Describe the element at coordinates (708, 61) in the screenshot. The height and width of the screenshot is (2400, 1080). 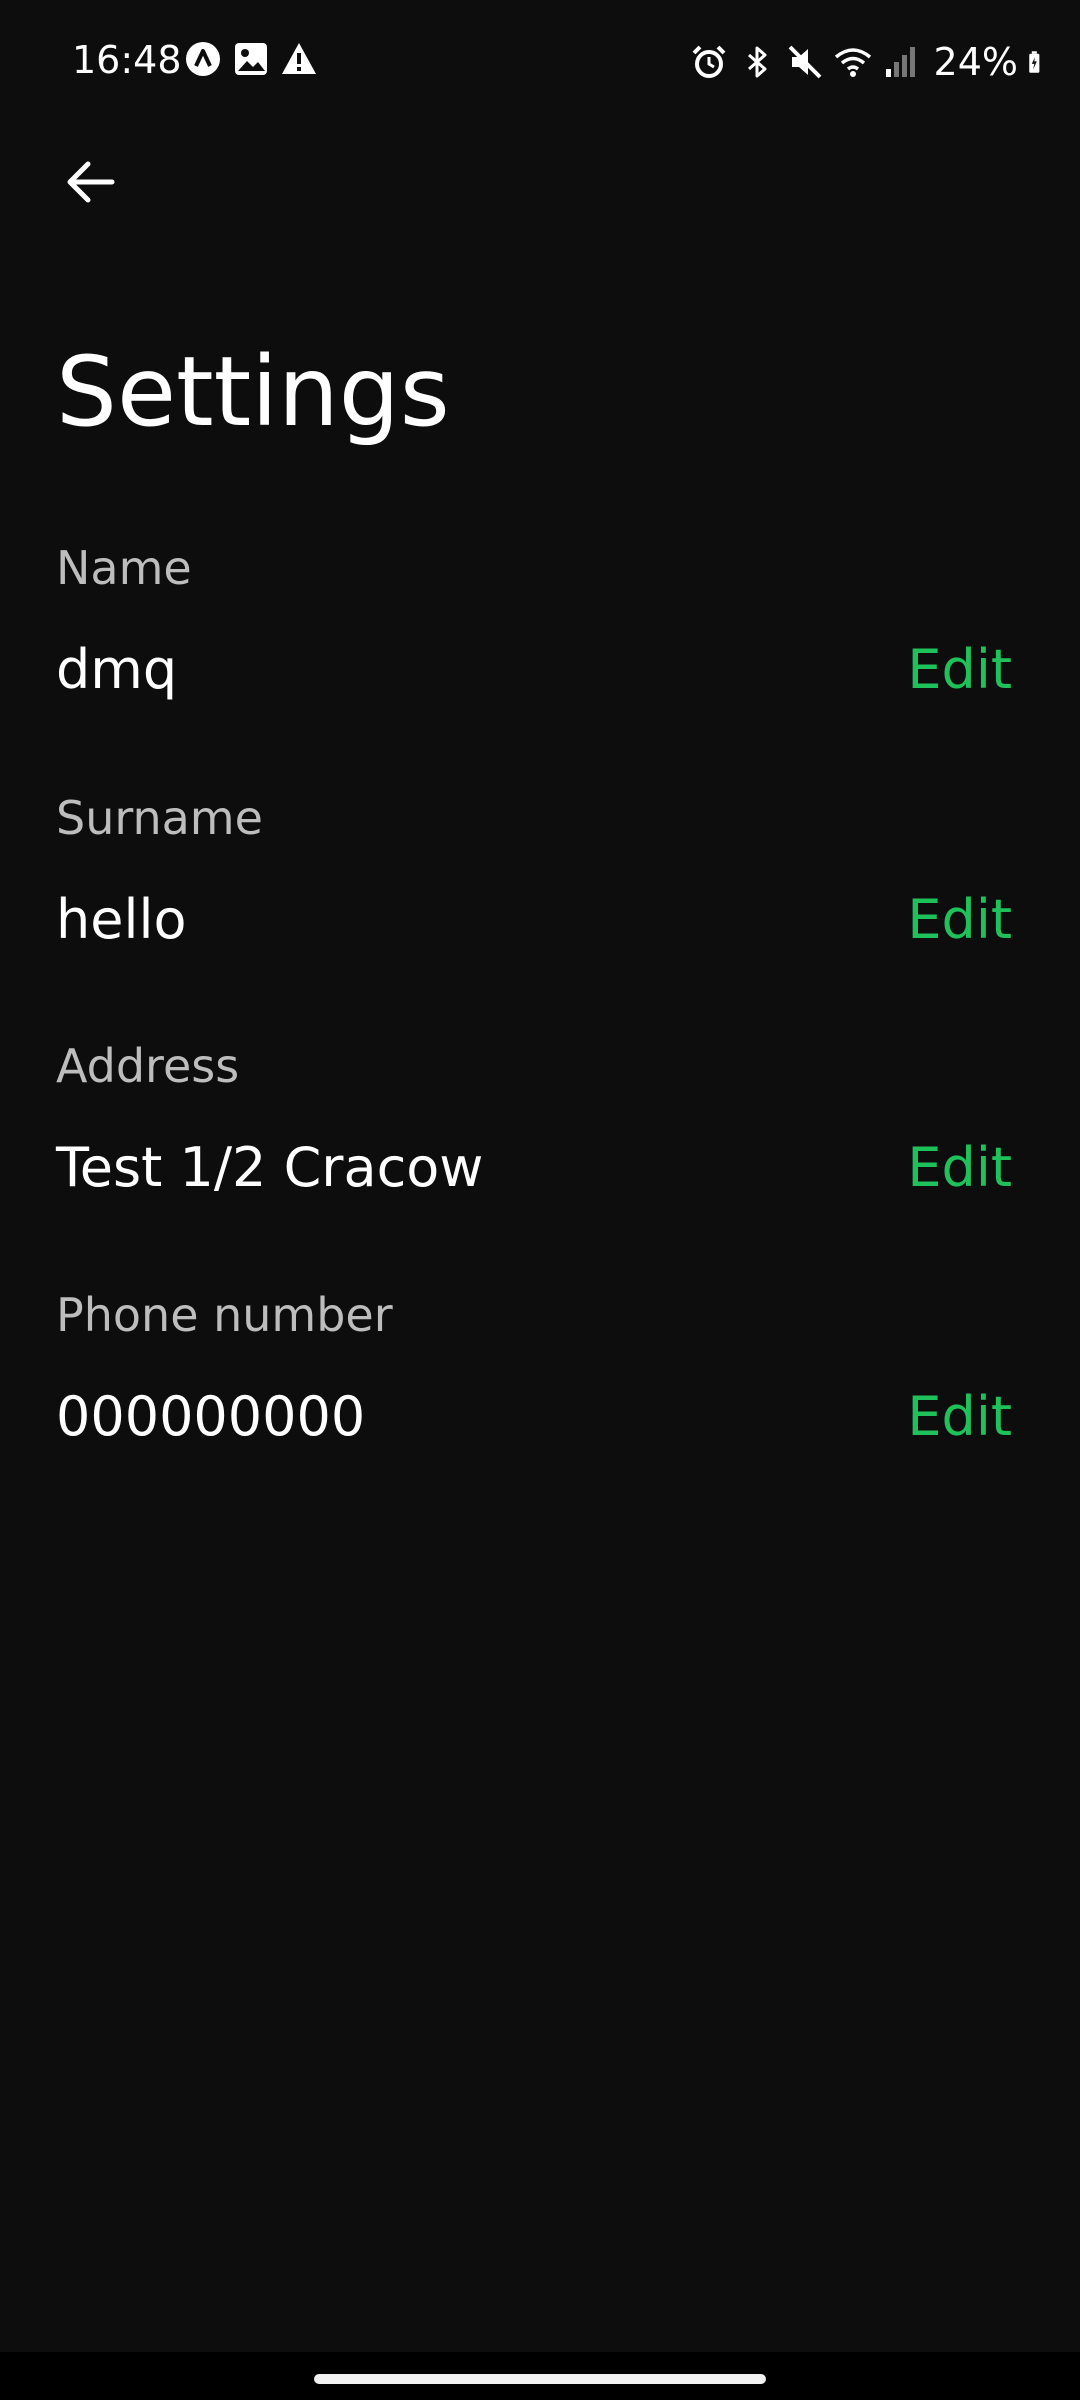
I see `alarm-icon` at that location.